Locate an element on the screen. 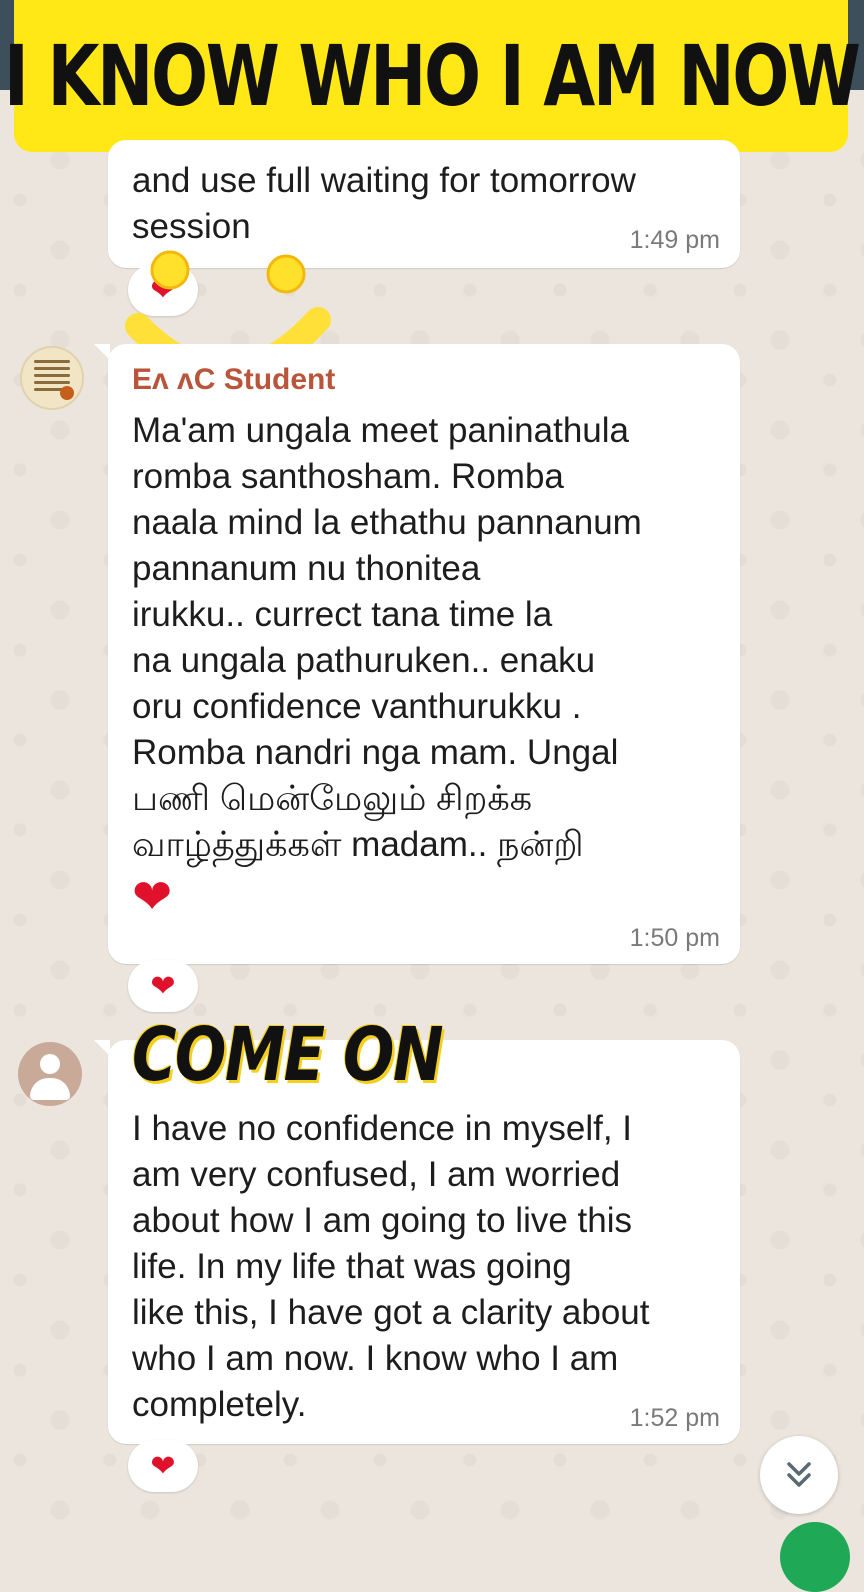 The width and height of the screenshot is (864, 1592). scroll-down-button is located at coordinates (799, 1475).